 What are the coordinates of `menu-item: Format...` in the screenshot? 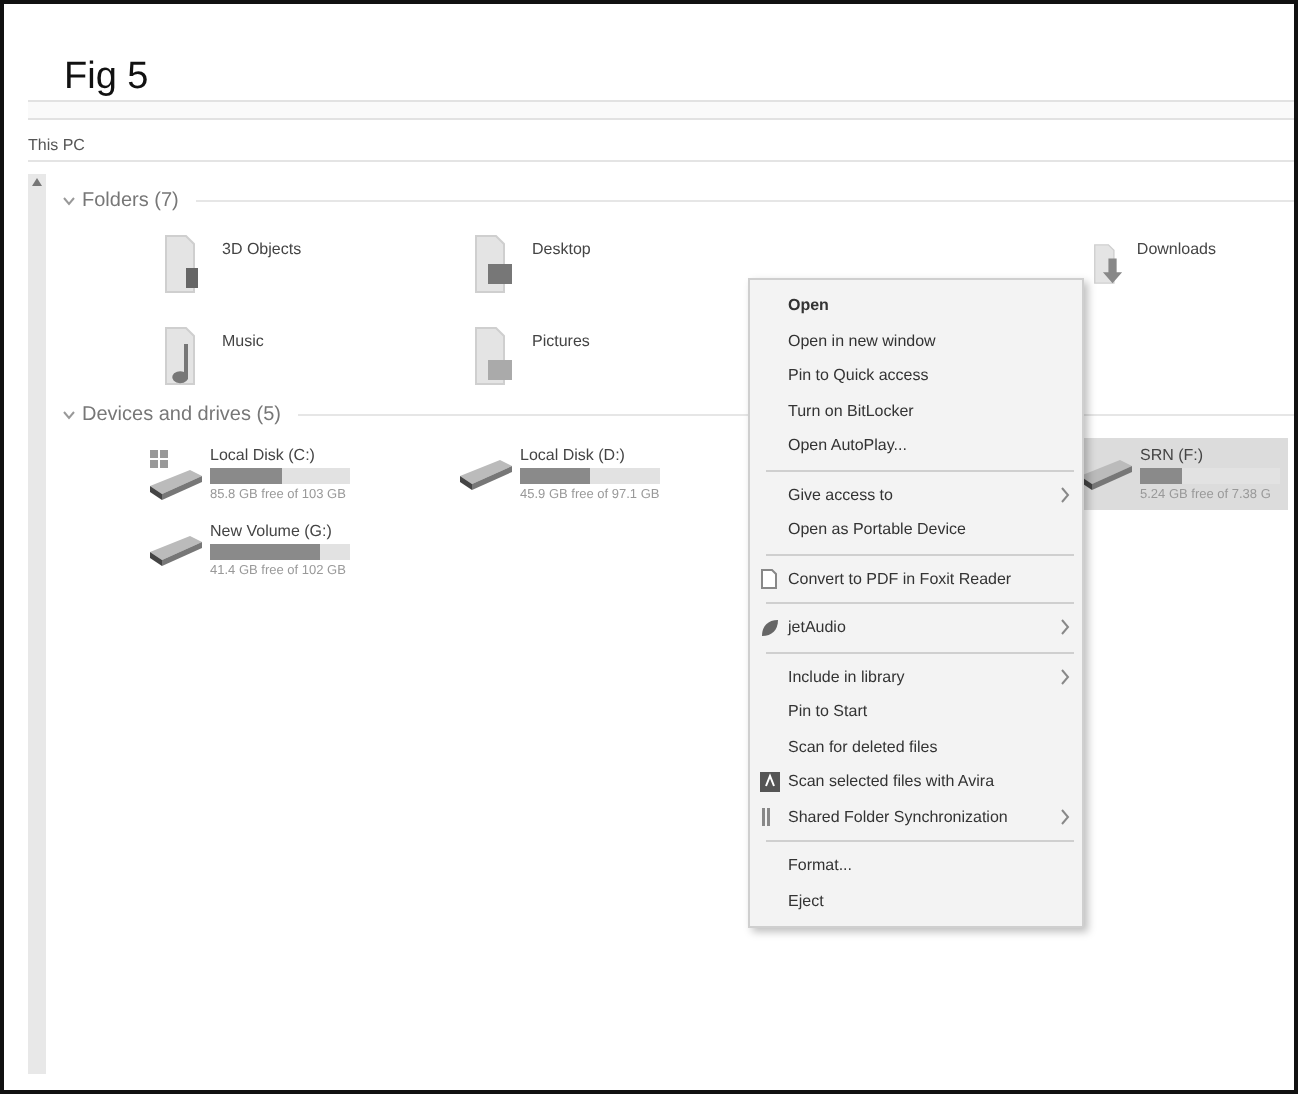 It's located at (916, 865).